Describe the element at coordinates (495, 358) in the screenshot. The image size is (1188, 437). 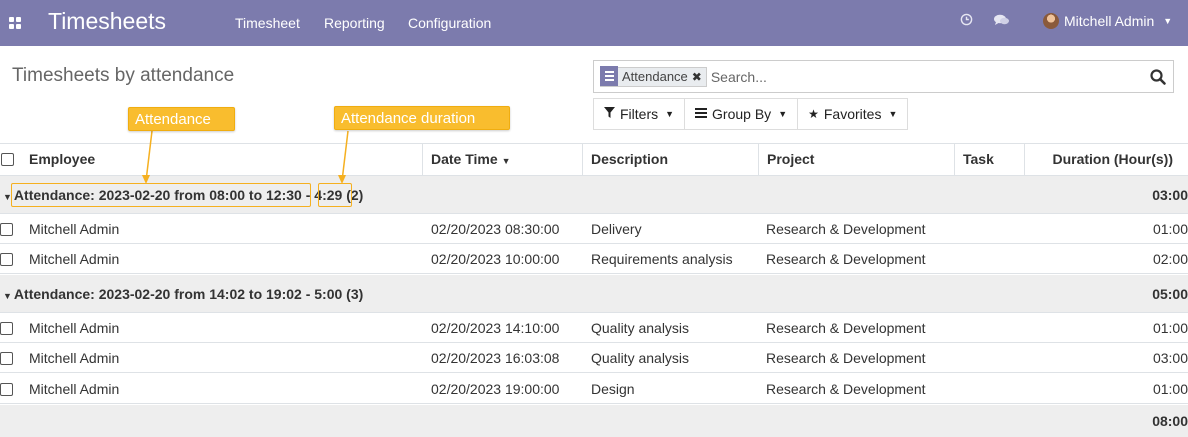
I see `datetime-cell: 02/20/2023 16:03:08` at that location.